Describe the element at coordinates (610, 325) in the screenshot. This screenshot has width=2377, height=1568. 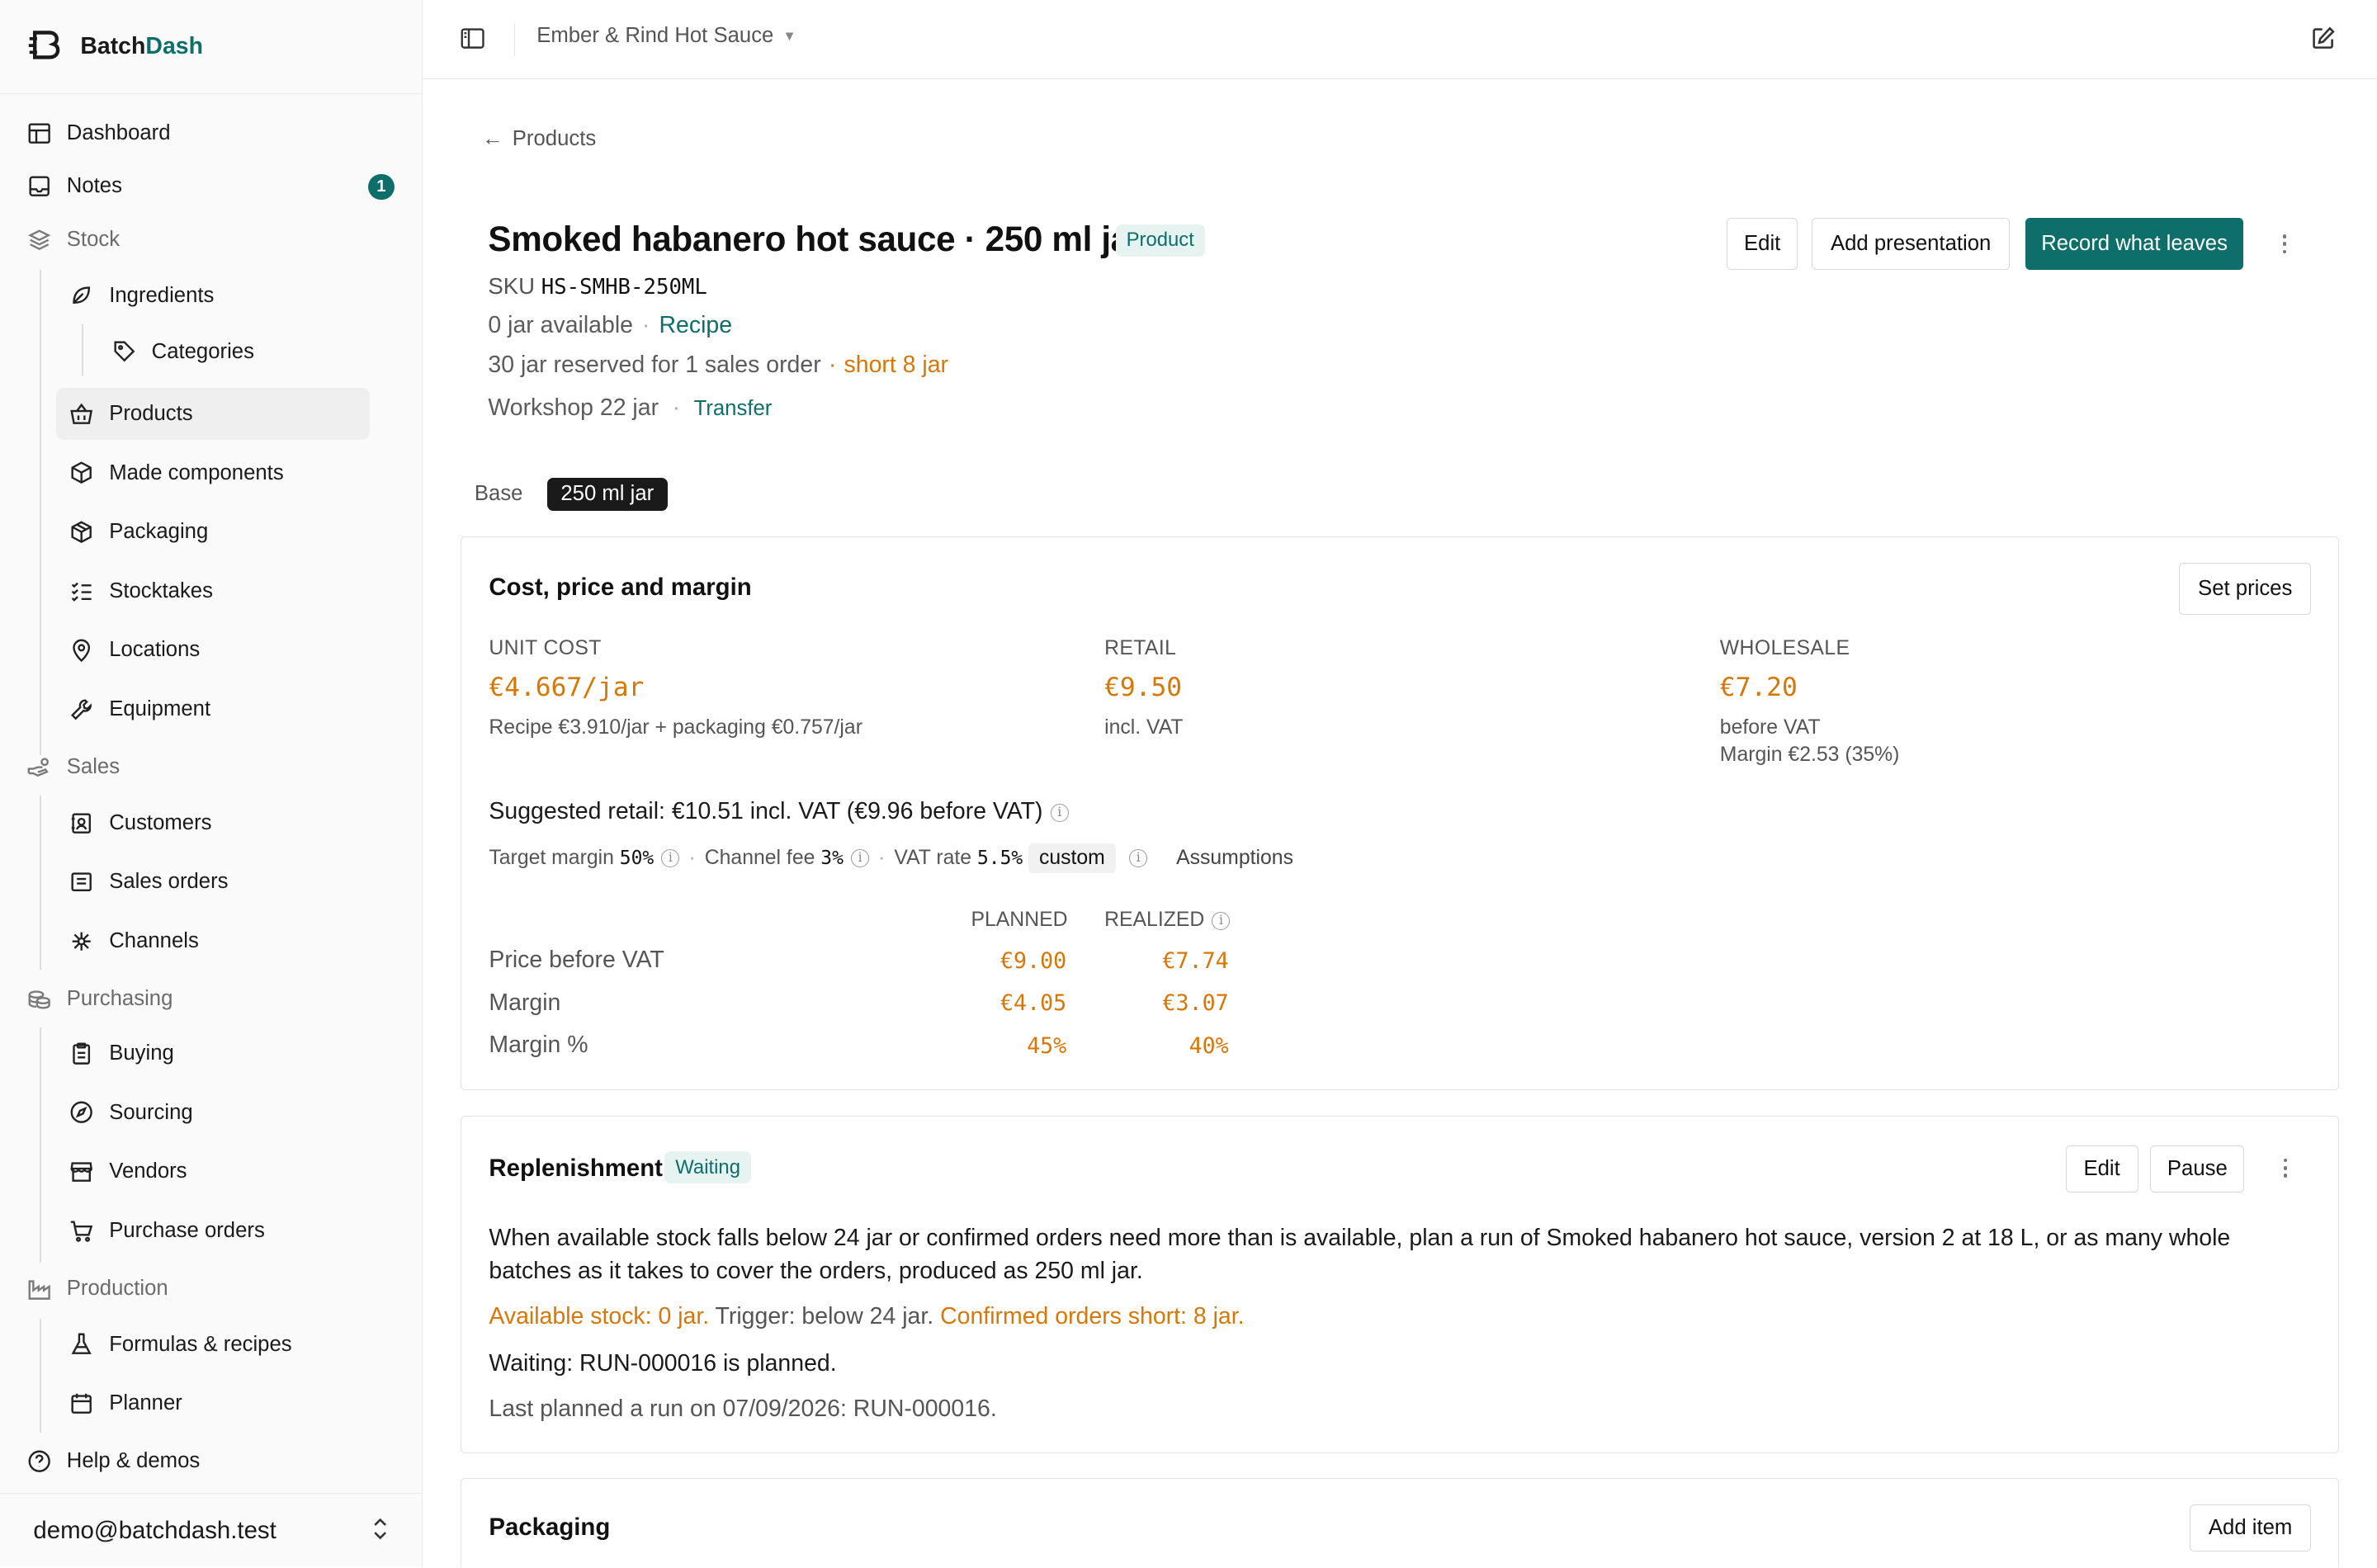
I see `availability-line: 0 jar available · Recipe` at that location.